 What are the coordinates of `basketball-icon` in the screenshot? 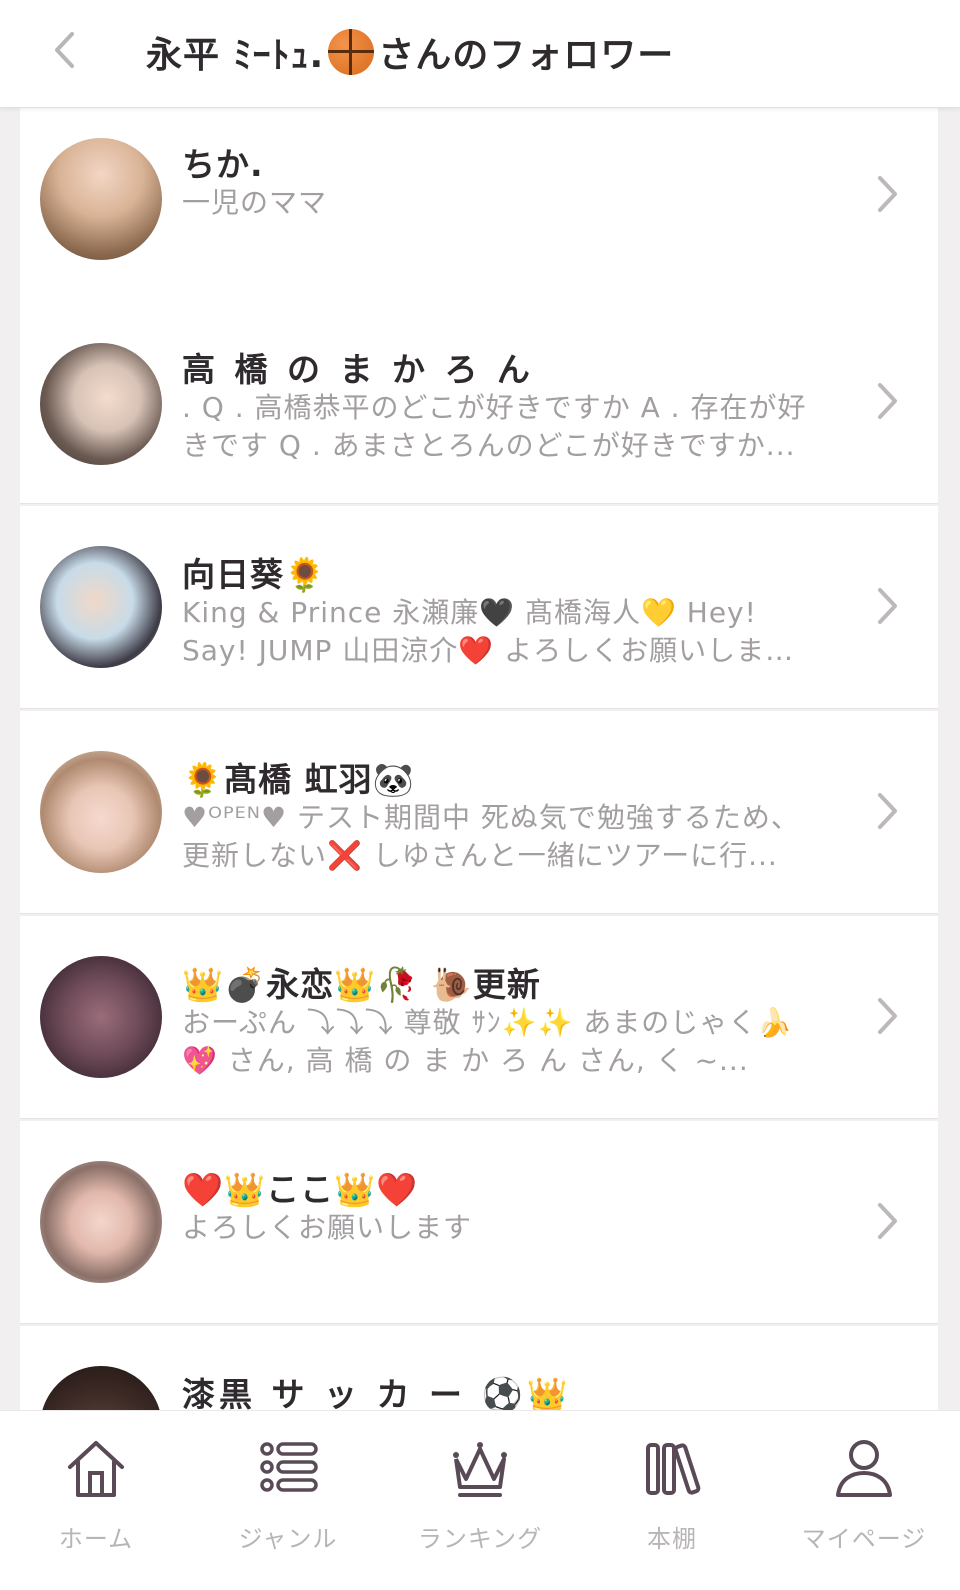 It's located at (351, 52).